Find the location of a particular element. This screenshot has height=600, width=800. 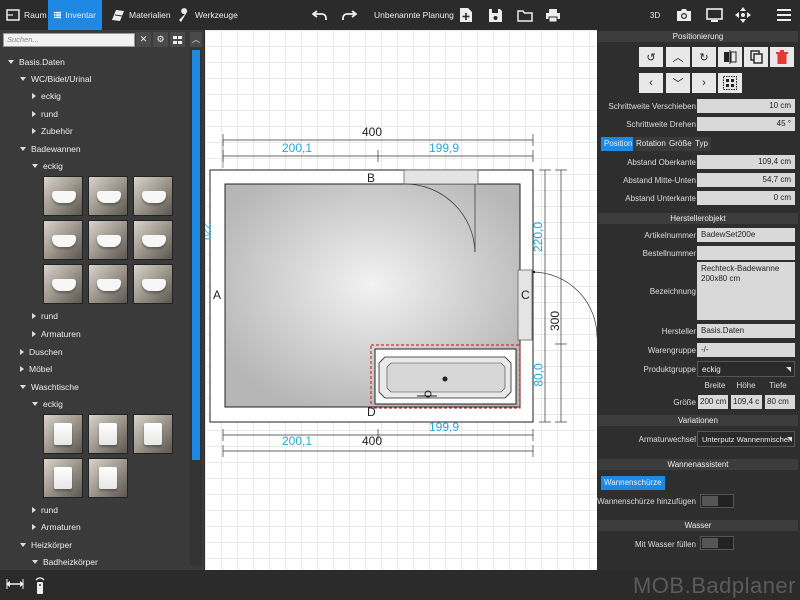

armaturwechsel-label: Armaturwechsel is located at coordinates (667, 439).